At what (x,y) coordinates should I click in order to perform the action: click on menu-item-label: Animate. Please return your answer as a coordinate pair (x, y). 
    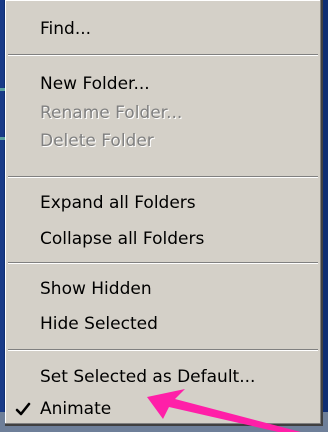
    Looking at the image, I should click on (76, 409).